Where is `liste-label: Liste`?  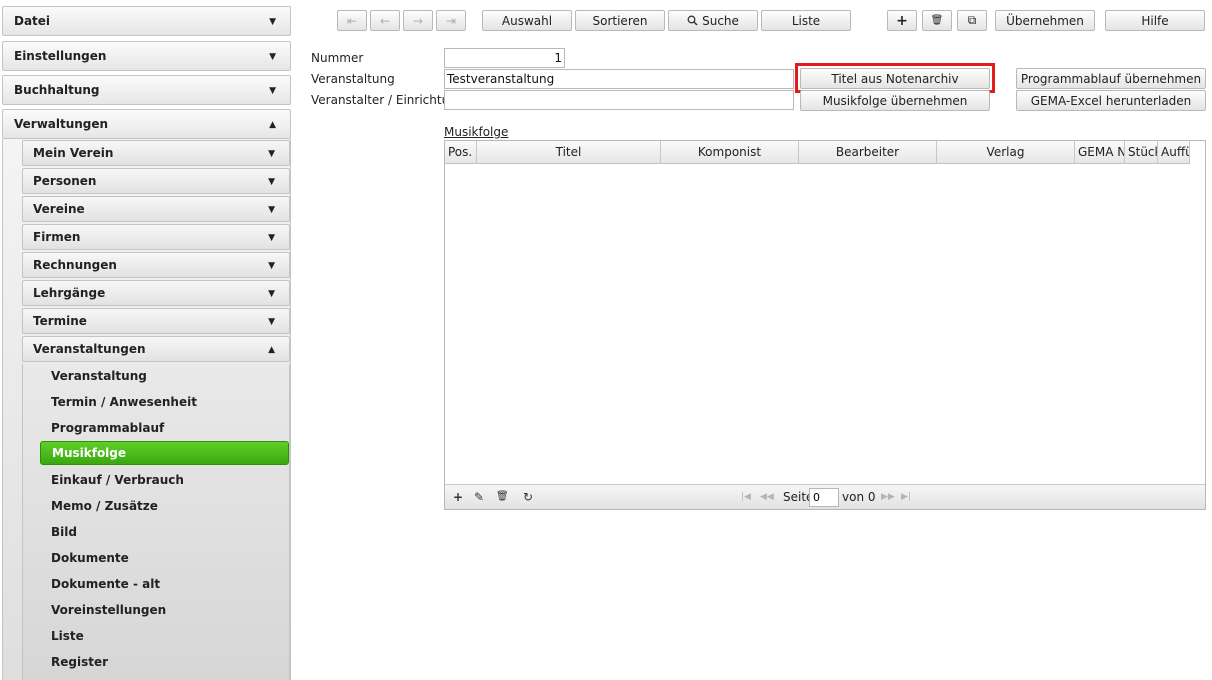 liste-label: Liste is located at coordinates (806, 20).